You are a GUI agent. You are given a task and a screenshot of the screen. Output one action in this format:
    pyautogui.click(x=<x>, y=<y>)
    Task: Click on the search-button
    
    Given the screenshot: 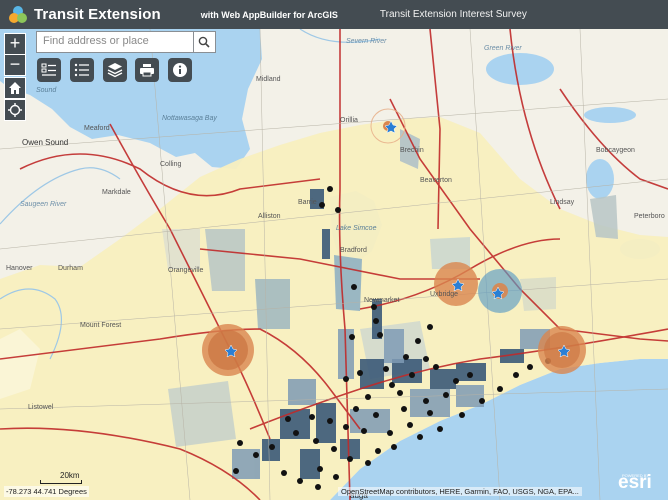 What is the action you would take?
    pyautogui.click(x=203, y=42)
    